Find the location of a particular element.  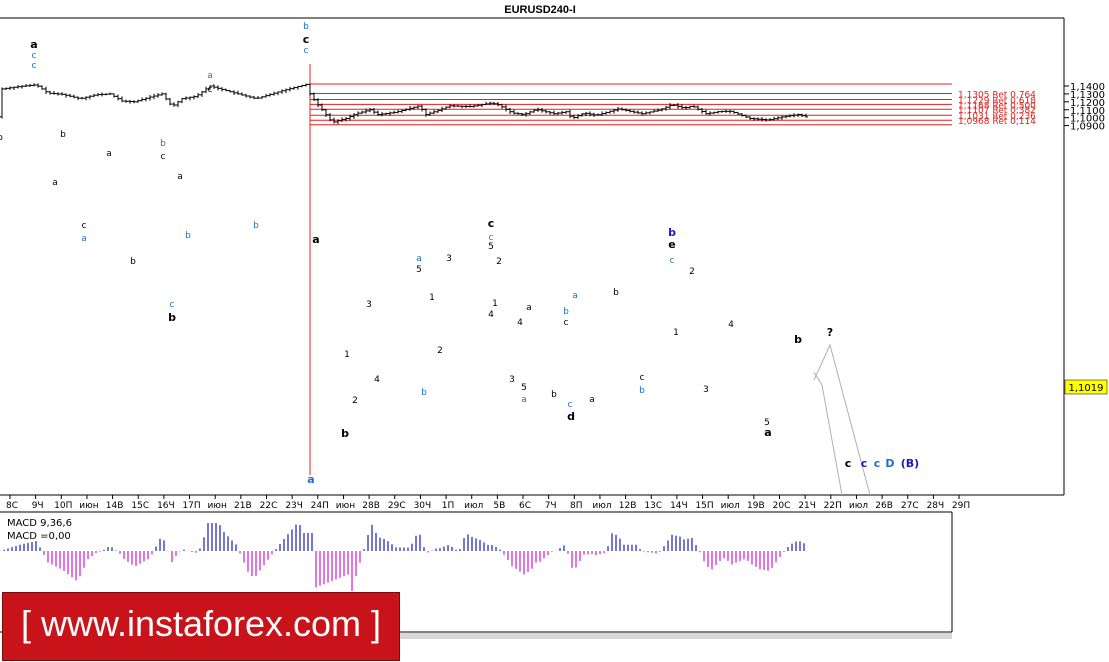

x-tick-label: 27С is located at coordinates (910, 506).